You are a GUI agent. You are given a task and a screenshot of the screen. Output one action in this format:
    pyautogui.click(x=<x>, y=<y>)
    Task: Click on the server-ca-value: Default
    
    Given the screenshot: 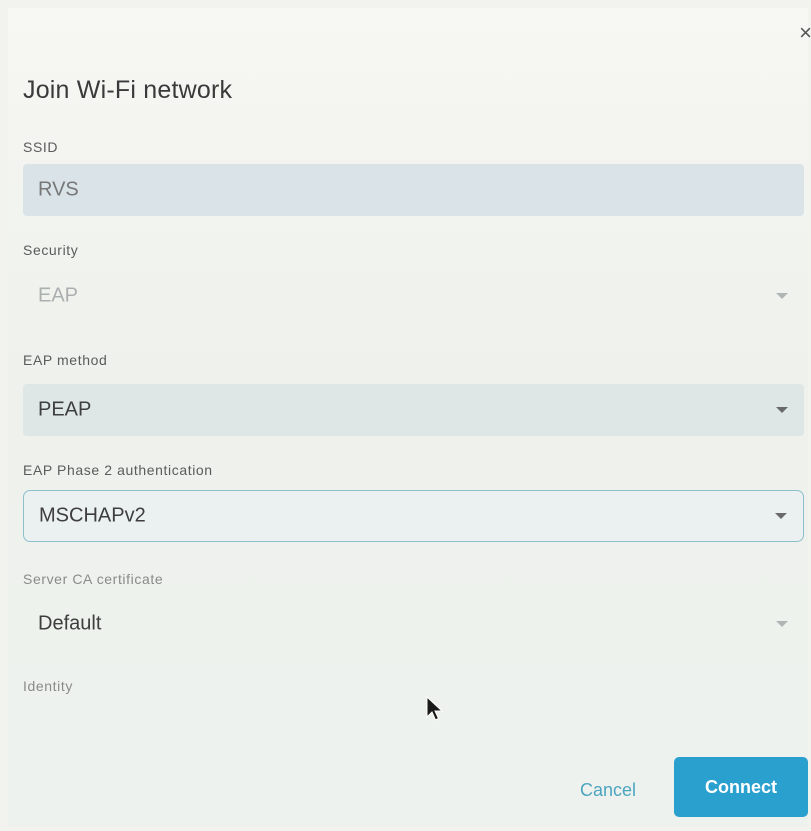 What is the action you would take?
    pyautogui.click(x=70, y=623)
    